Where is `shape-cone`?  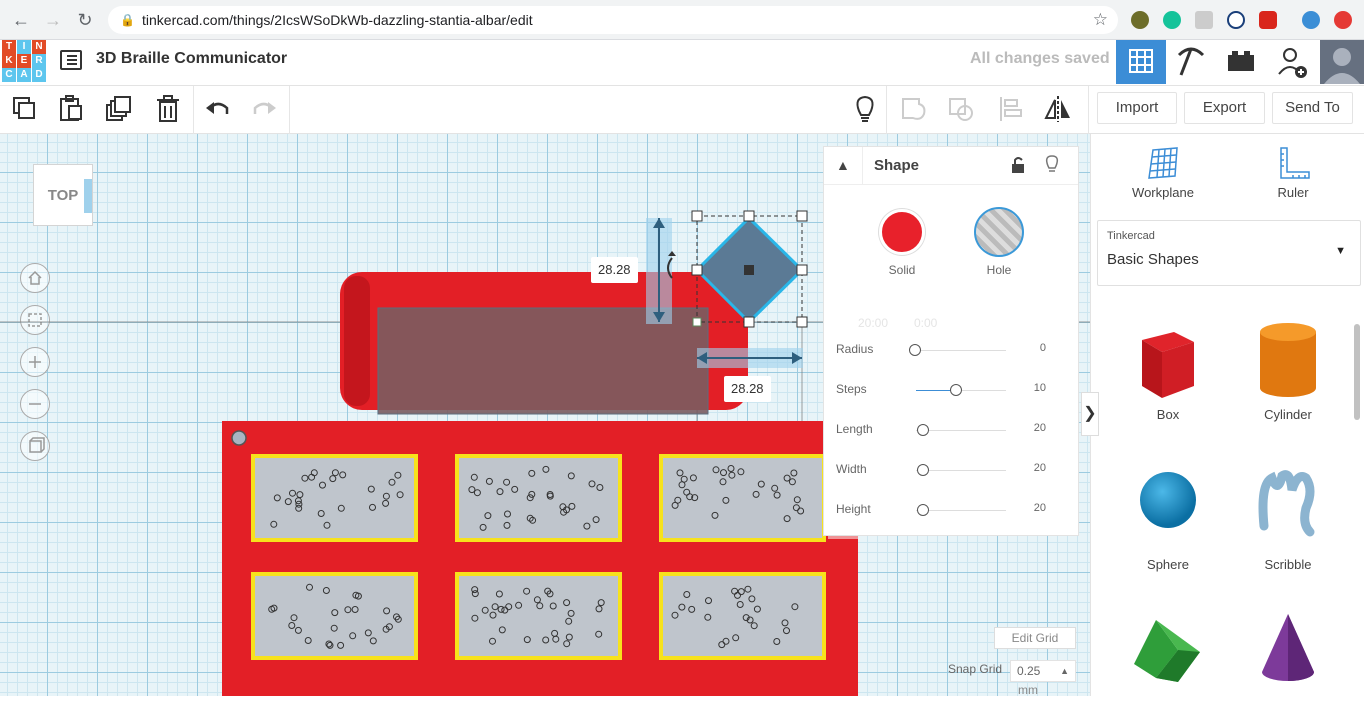 shape-cone is located at coordinates (1288, 653).